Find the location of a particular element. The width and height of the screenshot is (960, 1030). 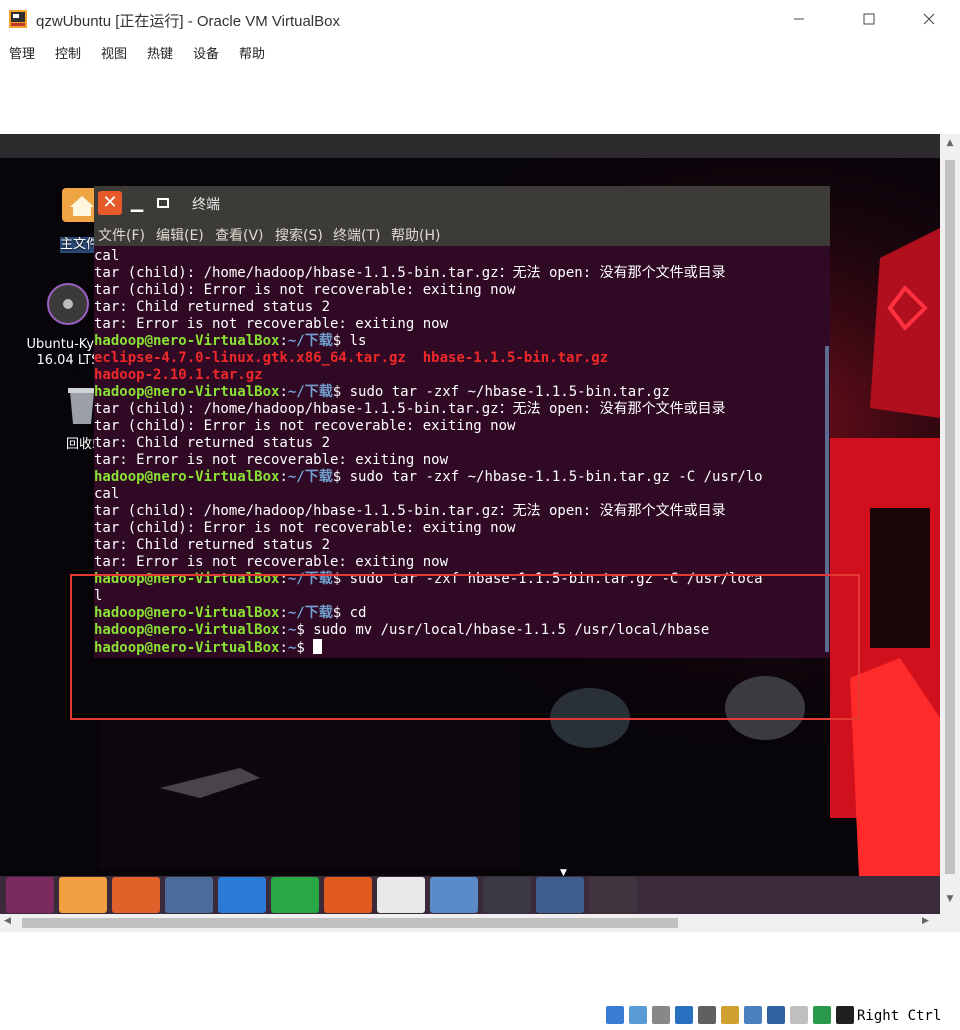

terminal-icon is located at coordinates (507, 895).